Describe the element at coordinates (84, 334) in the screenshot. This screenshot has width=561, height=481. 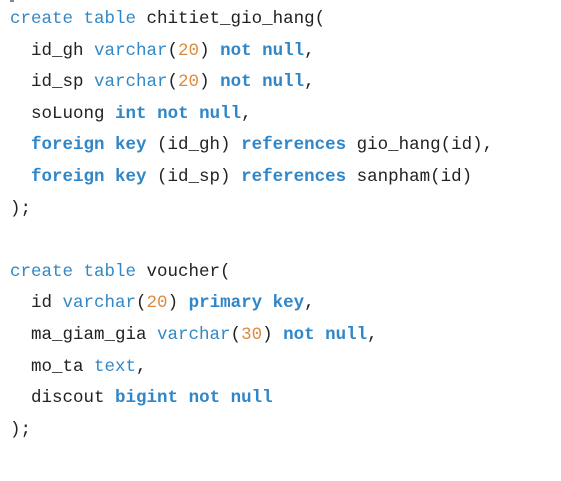
I see `token-identifier: ma_giam_gia` at that location.